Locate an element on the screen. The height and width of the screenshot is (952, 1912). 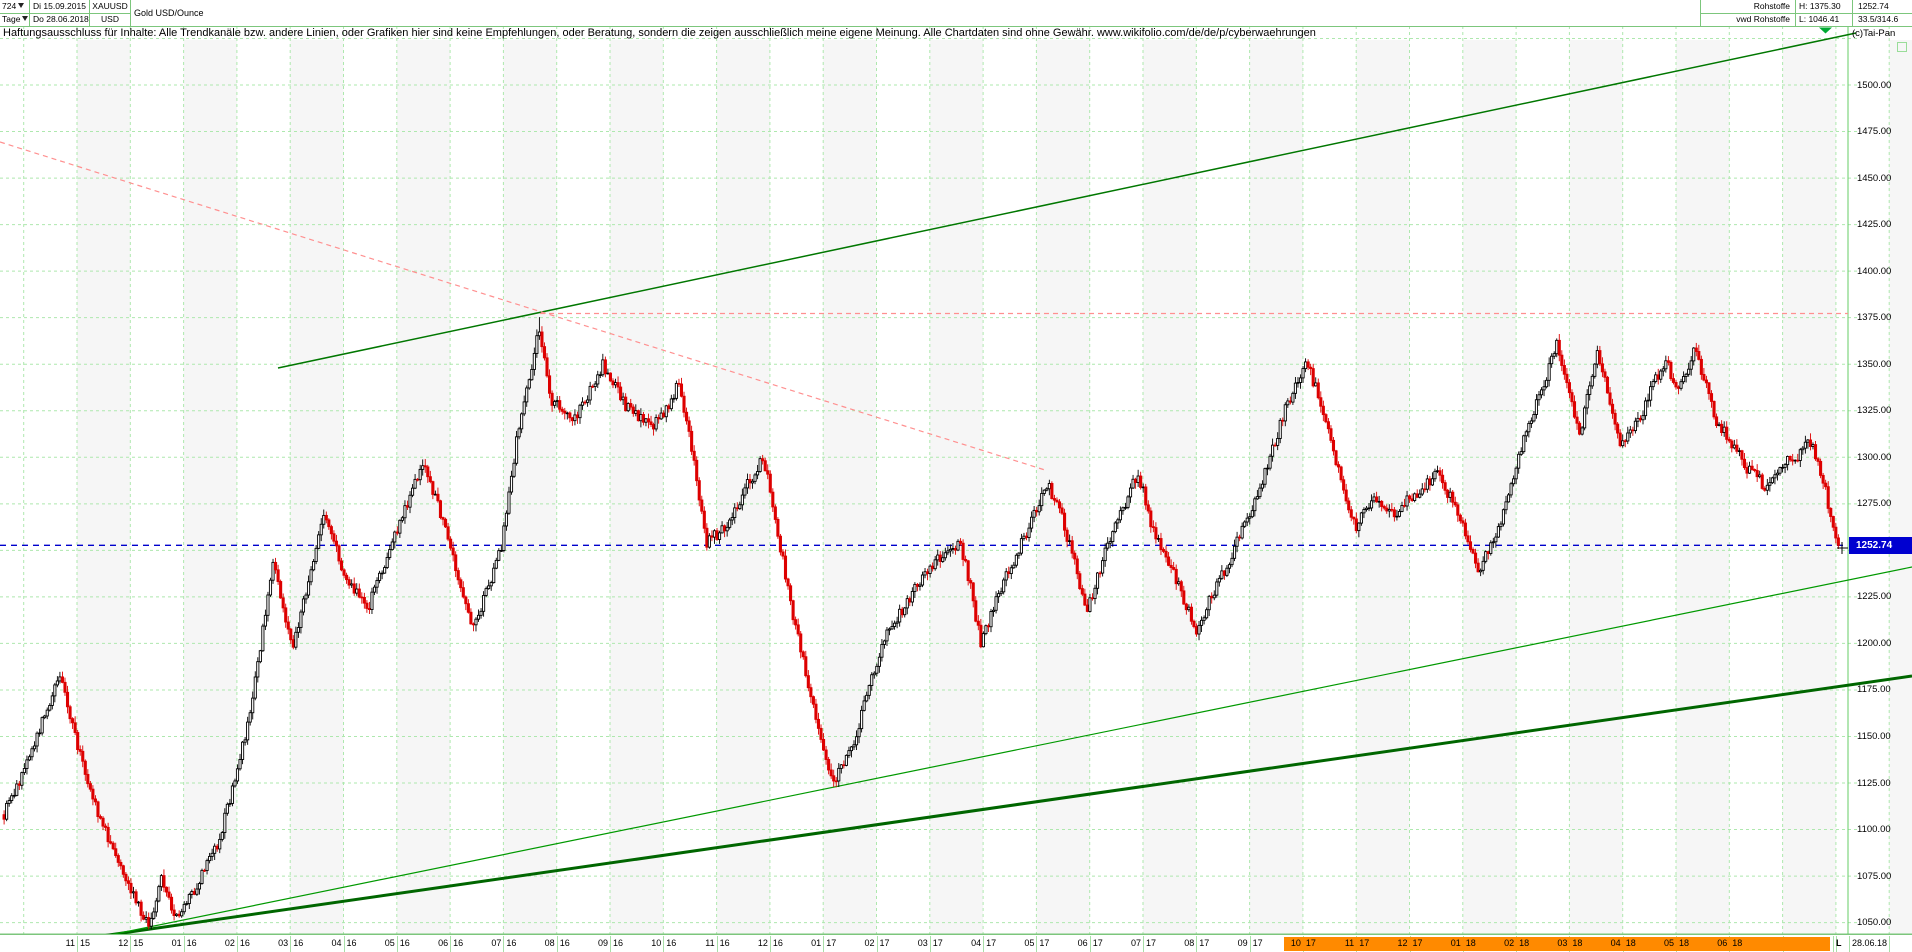
low-label: L: 1046.41 is located at coordinates (1819, 19).